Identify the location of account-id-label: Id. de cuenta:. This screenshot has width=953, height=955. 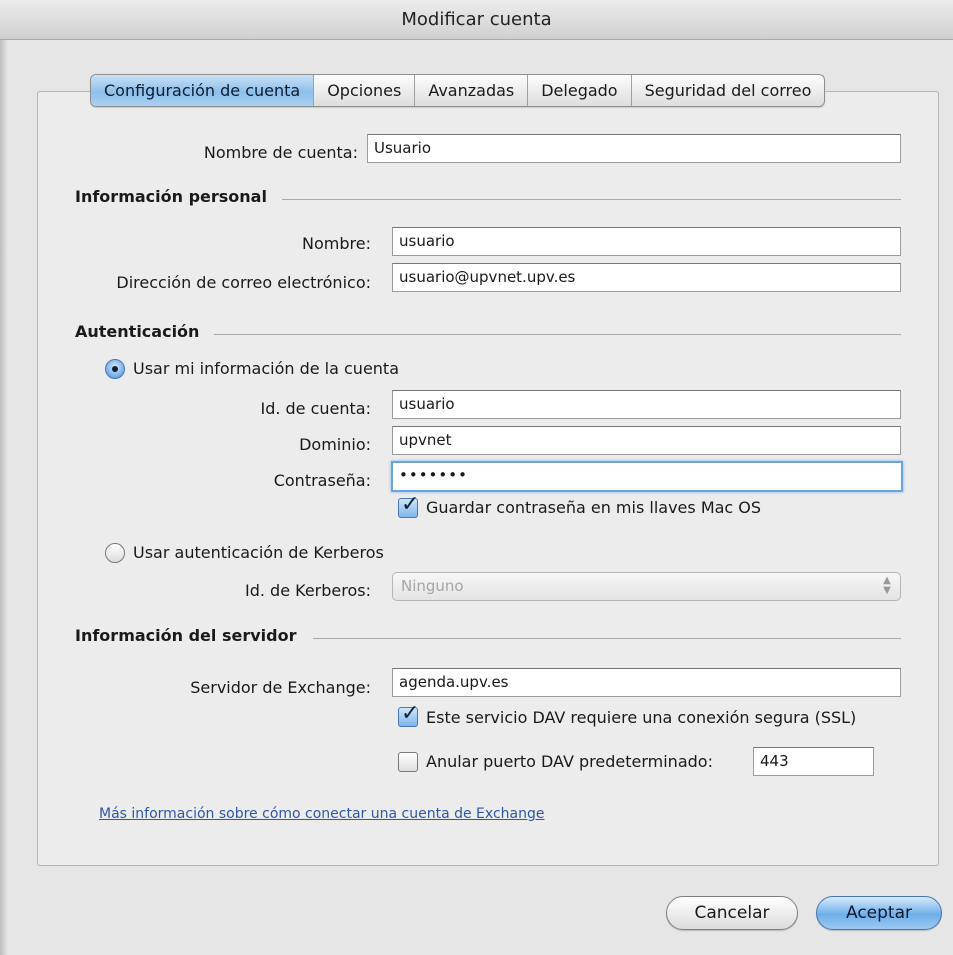
(315, 408).